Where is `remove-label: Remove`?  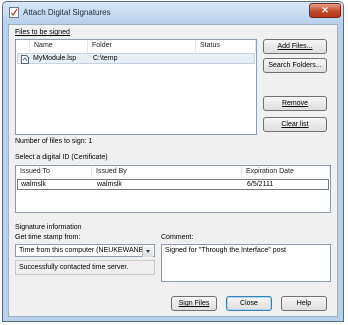 remove-label: Remove is located at coordinates (295, 103).